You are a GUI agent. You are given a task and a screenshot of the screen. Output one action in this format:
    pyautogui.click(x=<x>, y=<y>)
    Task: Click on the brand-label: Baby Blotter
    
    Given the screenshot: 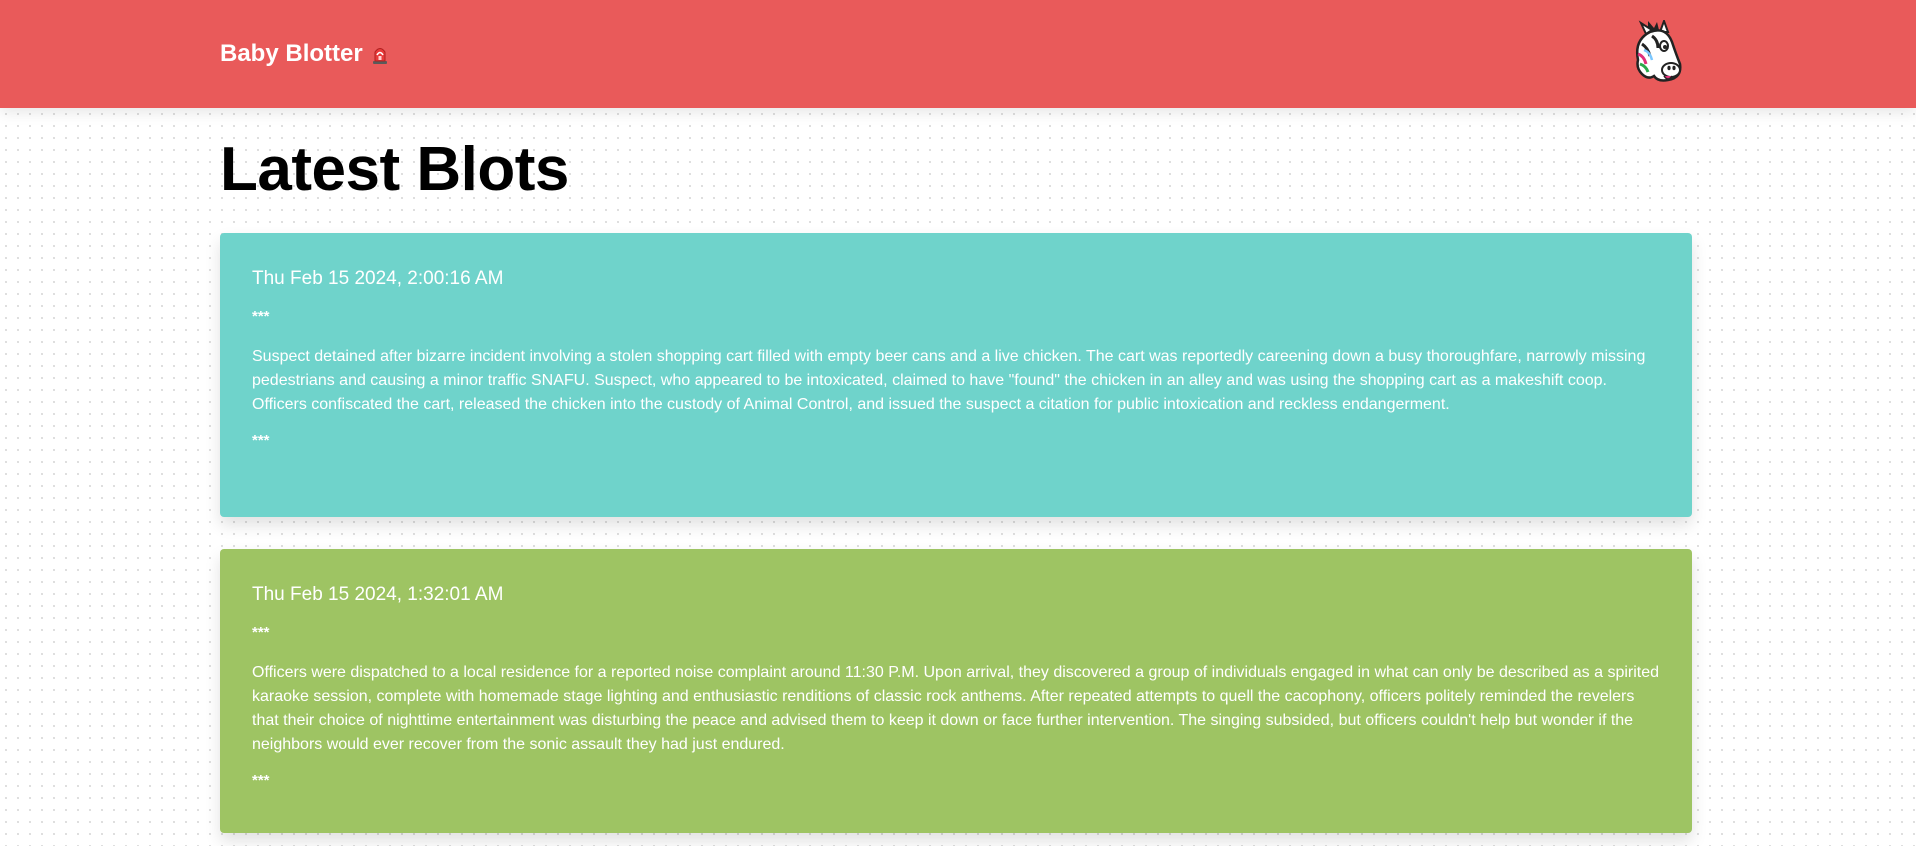 What is the action you would take?
    pyautogui.click(x=291, y=53)
    